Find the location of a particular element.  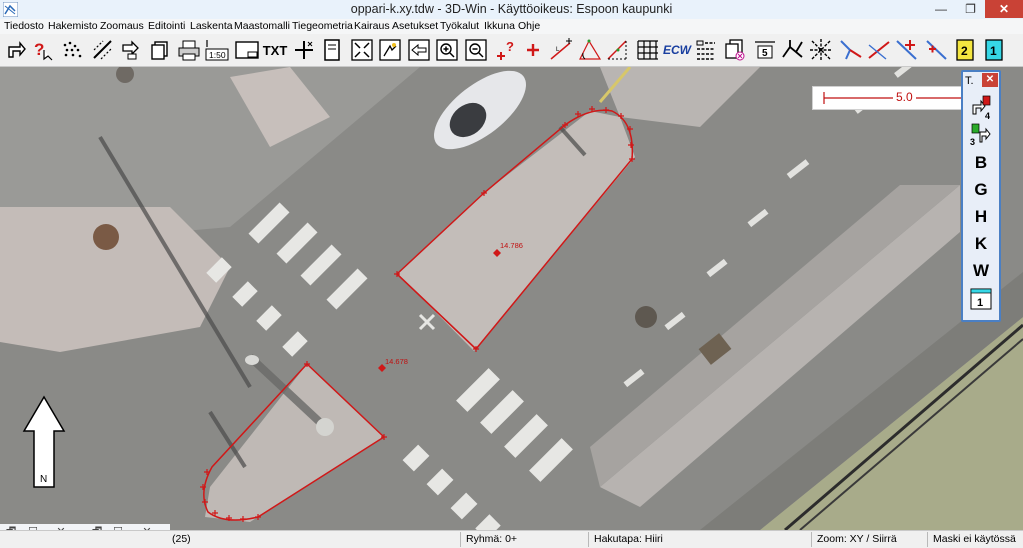

toolbar: ? 1:50 TXT ? L ECW 5 2 1 is located at coordinates (511, 50).